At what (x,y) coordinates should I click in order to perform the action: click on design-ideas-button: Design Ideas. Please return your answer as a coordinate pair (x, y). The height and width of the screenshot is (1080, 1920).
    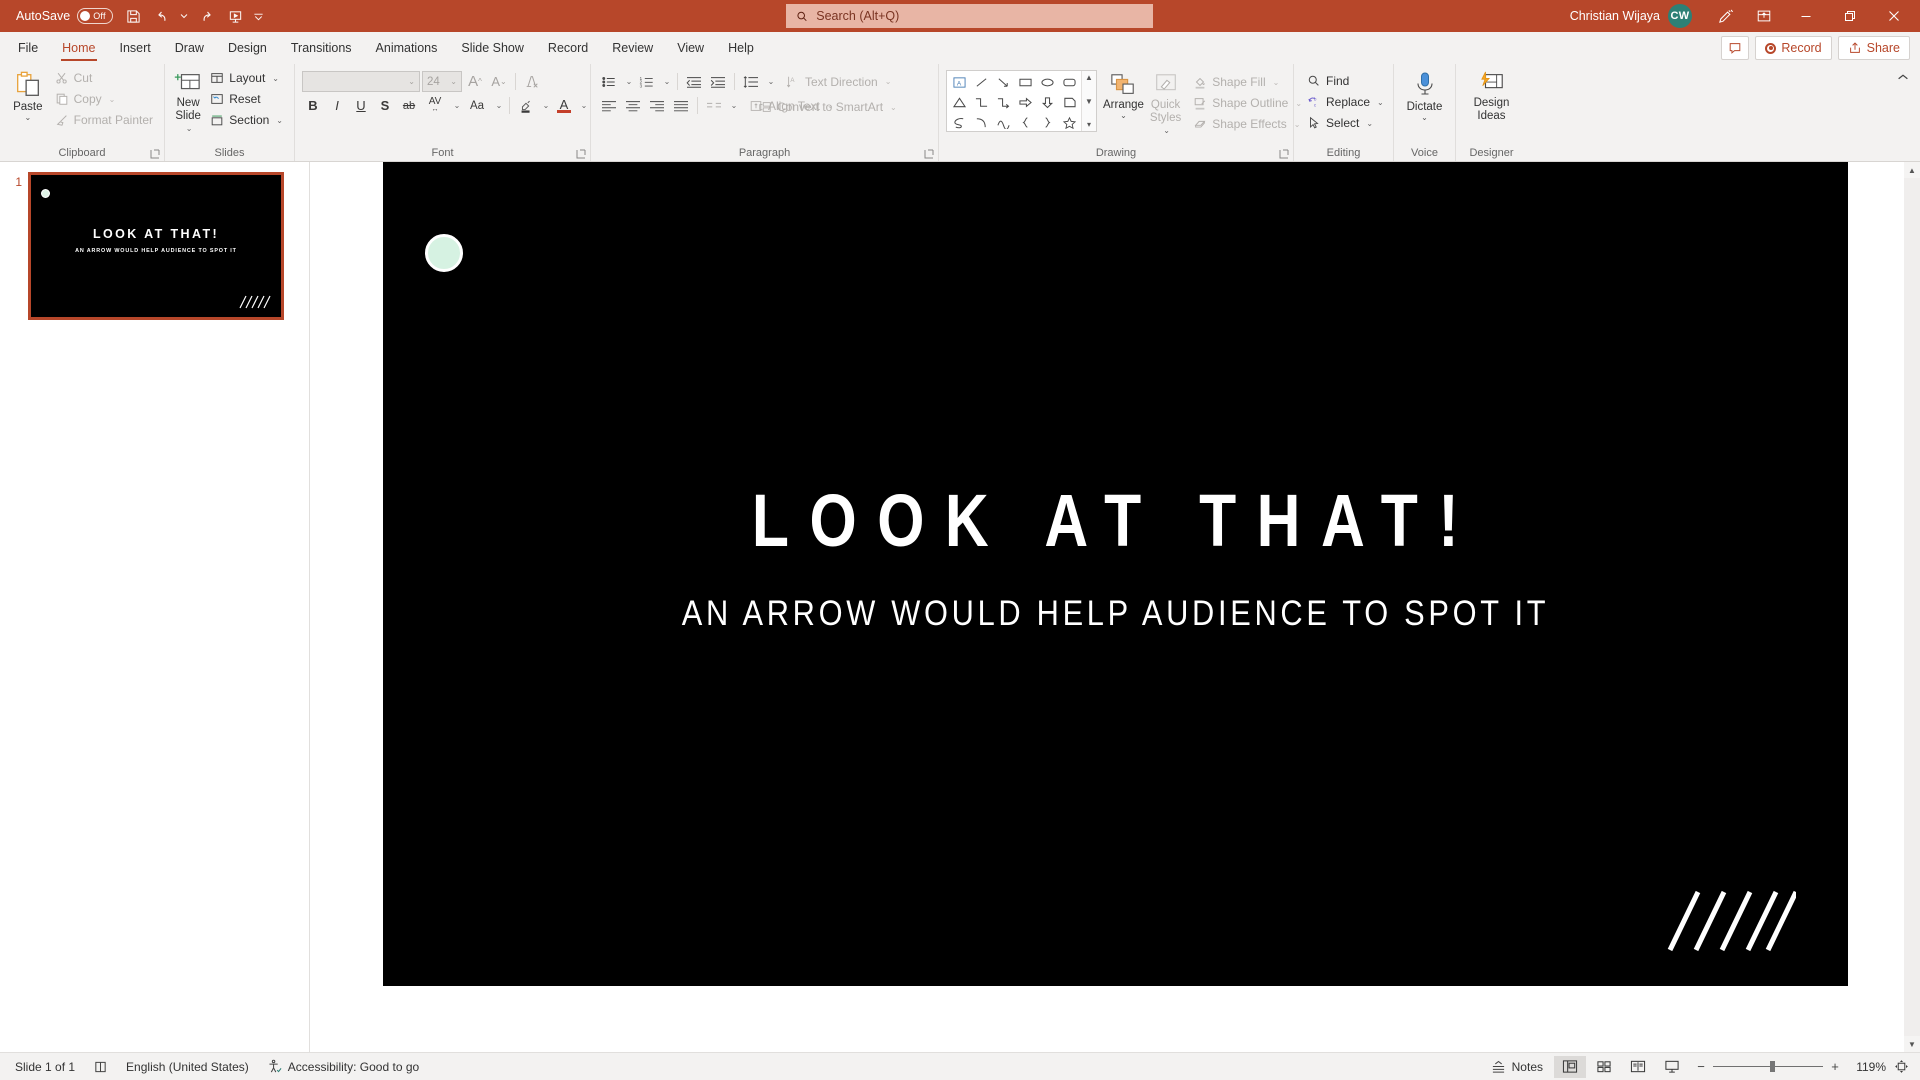
    Looking at the image, I should click on (1491, 95).